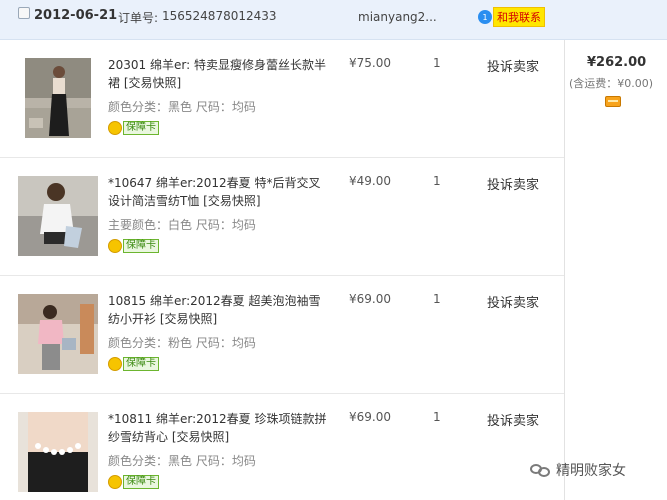  What do you see at coordinates (219, 74) in the screenshot?
I see `product-title-link: 20301 绵羊er: 特卖显瘦修身蕾丝长款半裙 [交易快照]` at bounding box center [219, 74].